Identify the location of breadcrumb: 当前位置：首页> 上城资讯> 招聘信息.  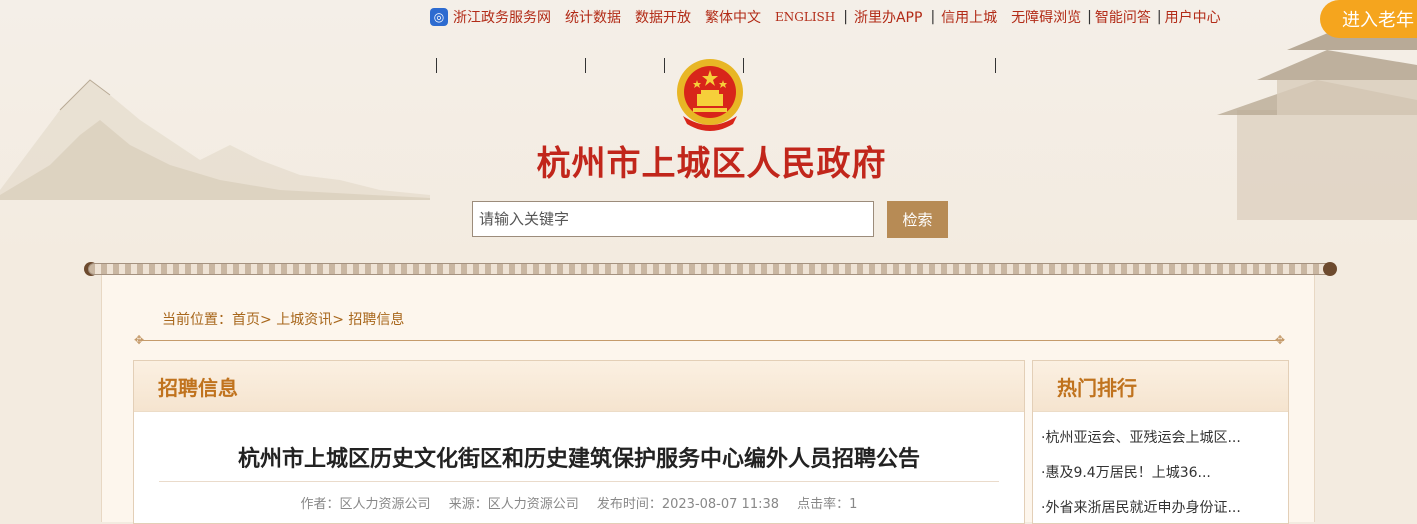
(283, 319).